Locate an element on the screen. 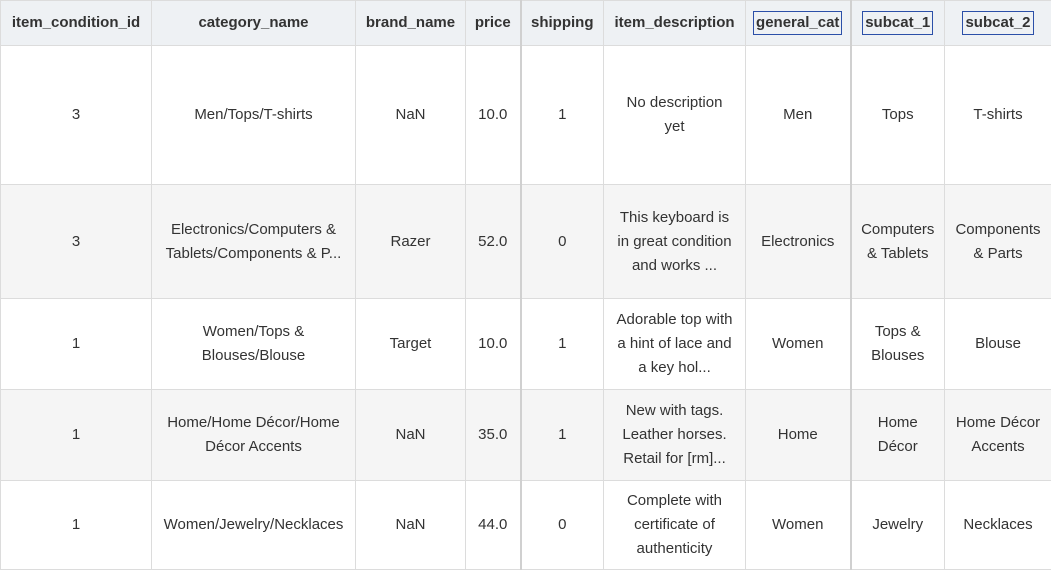 Image resolution: width=1051 pixels, height=570 pixels. col-header-category-name: category_name is located at coordinates (254, 23).